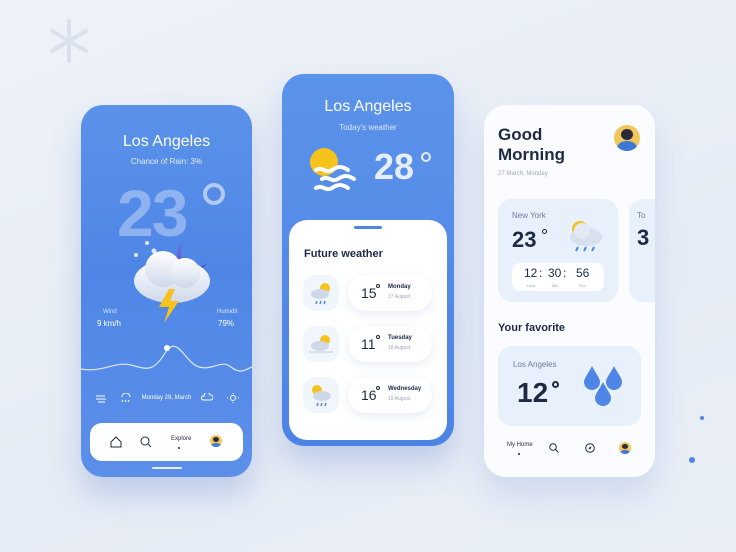 The width and height of the screenshot is (736, 552). What do you see at coordinates (531, 273) in the screenshot?
I see `clock-hour: 12` at bounding box center [531, 273].